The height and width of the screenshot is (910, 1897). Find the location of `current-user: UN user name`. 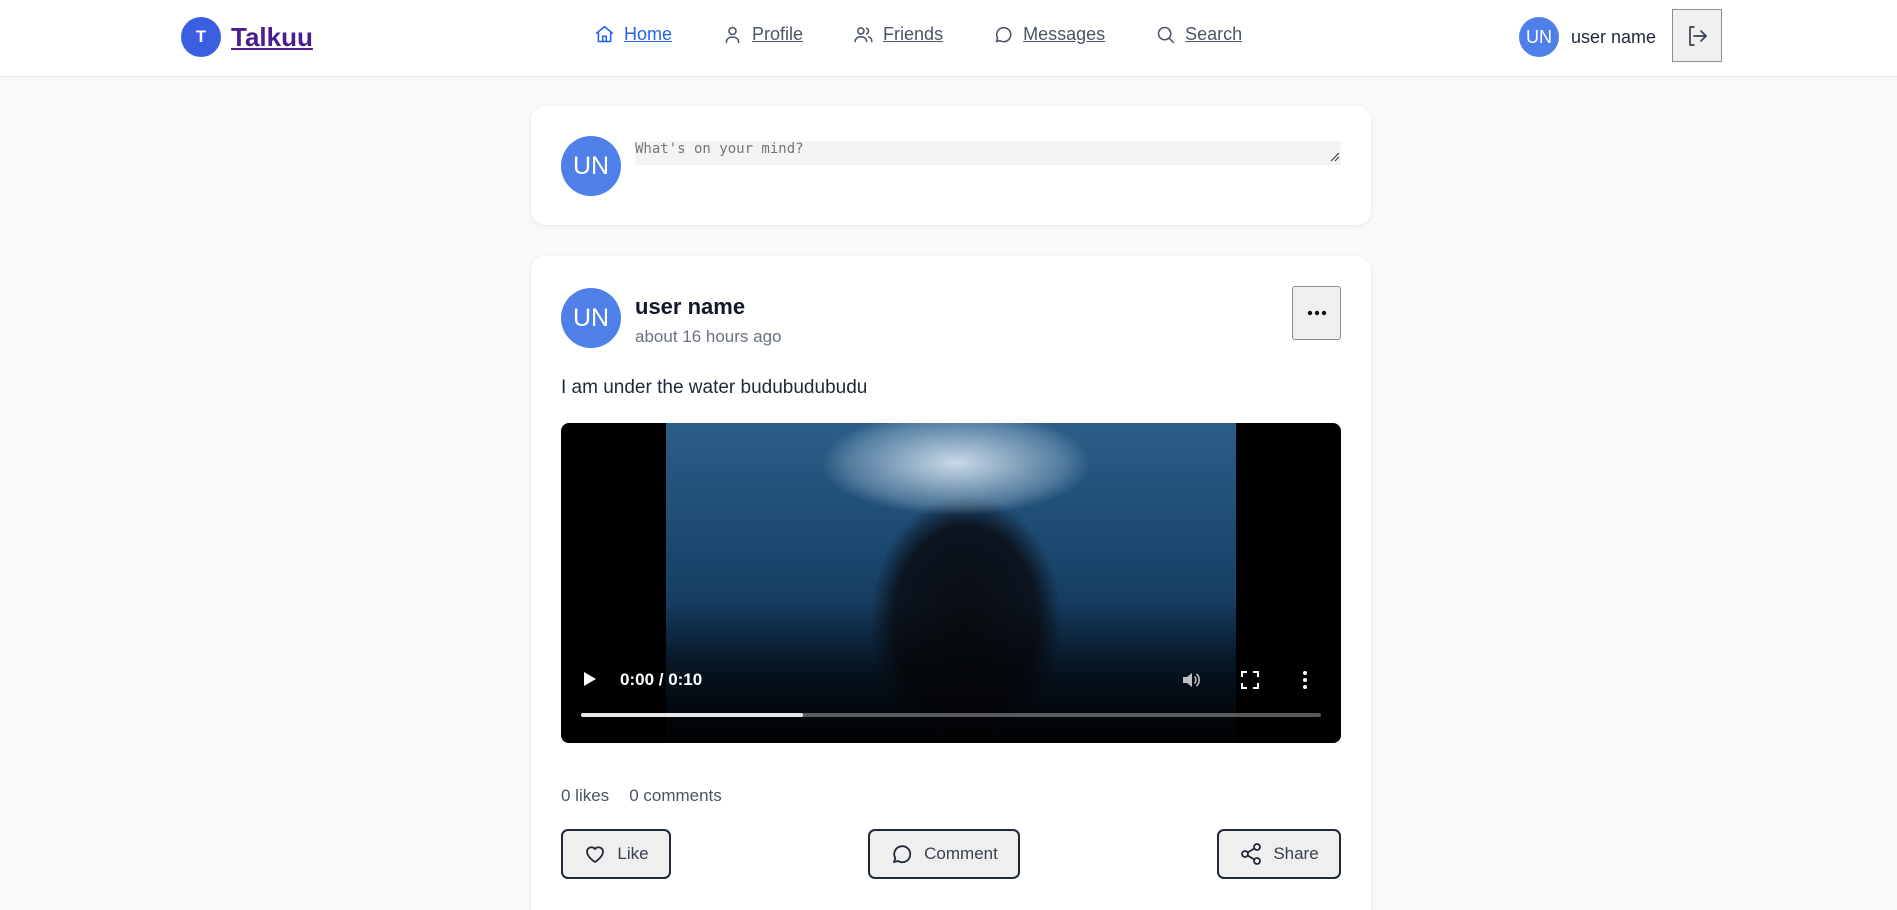

current-user: UN user name is located at coordinates (1587, 37).